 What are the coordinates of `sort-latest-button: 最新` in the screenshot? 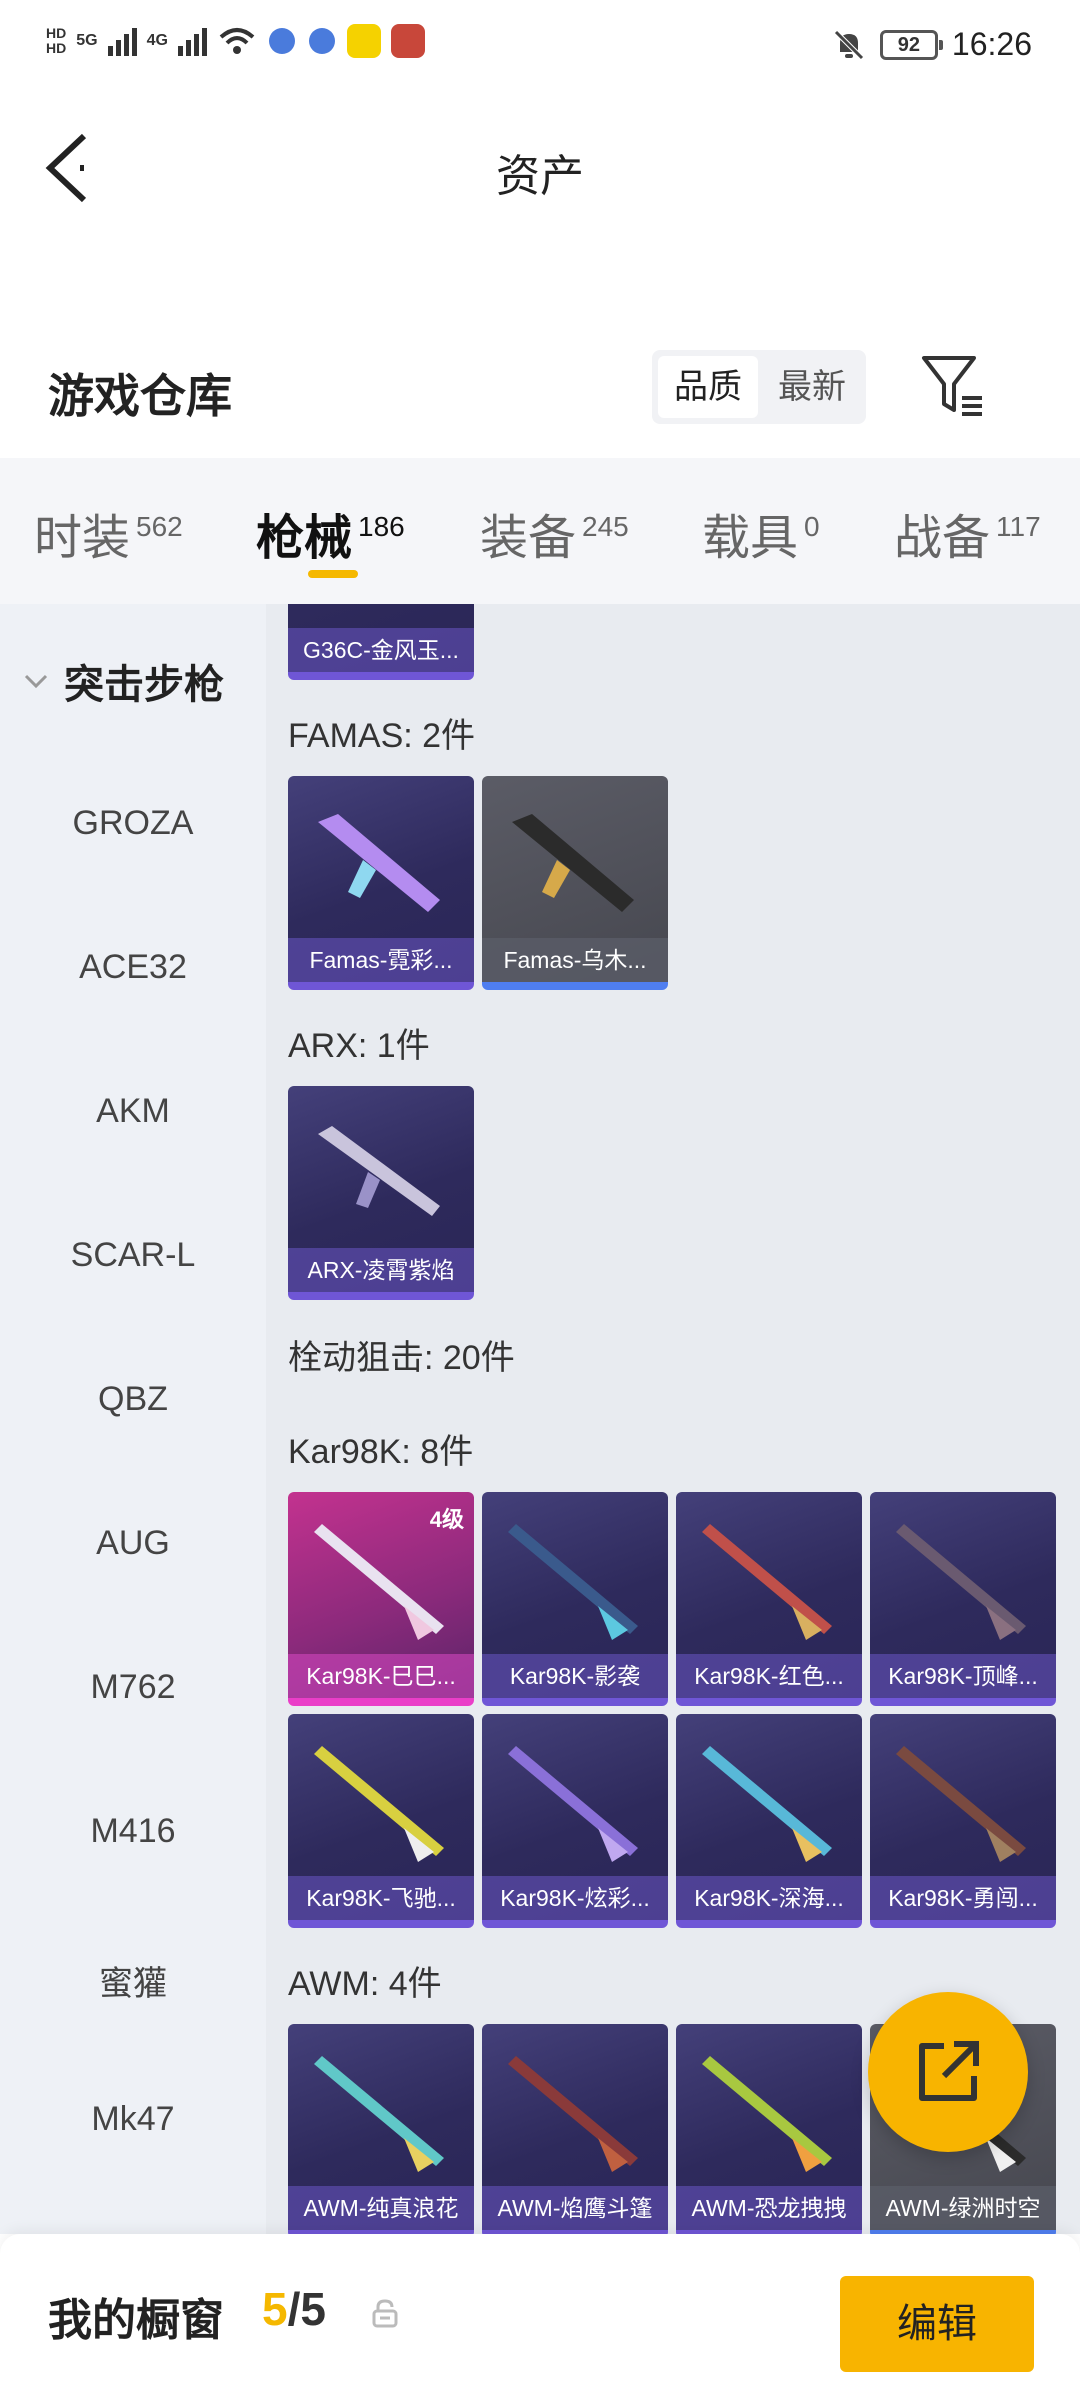 It's located at (812, 387).